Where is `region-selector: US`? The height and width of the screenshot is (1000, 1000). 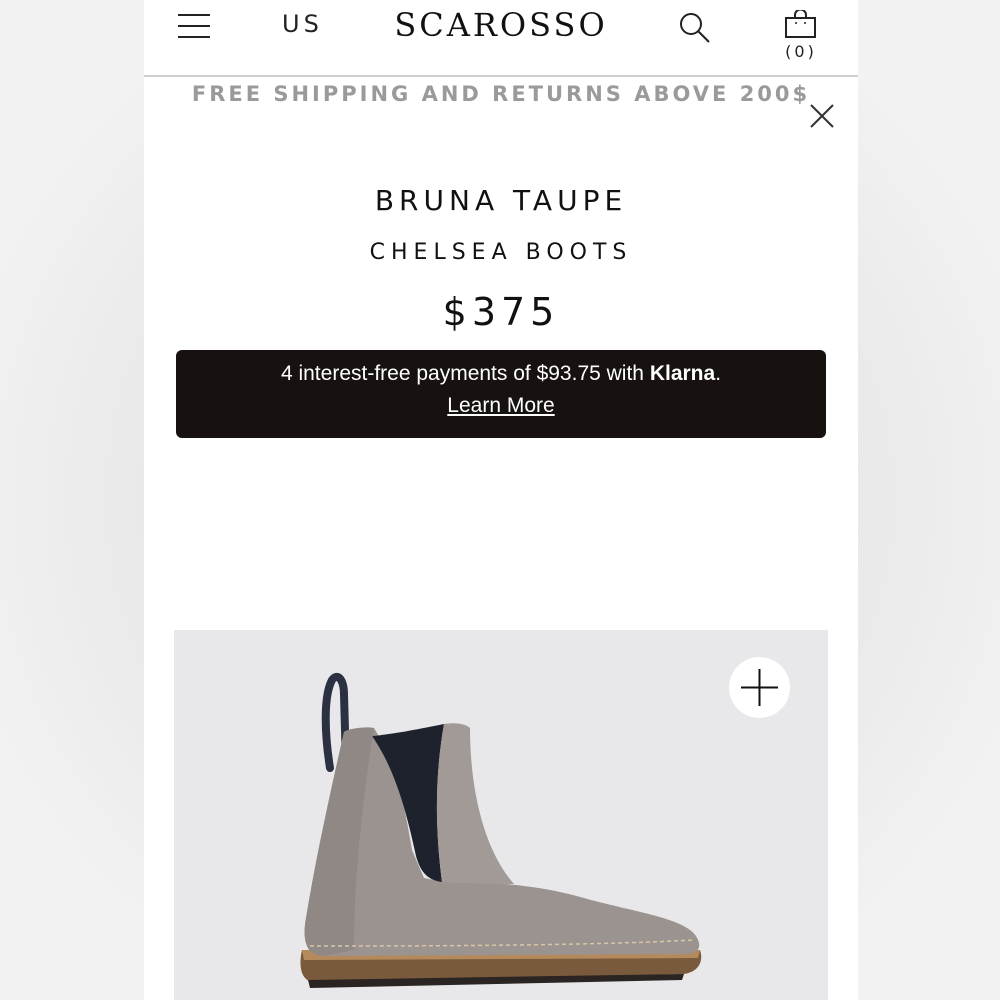
region-selector: US is located at coordinates (302, 24).